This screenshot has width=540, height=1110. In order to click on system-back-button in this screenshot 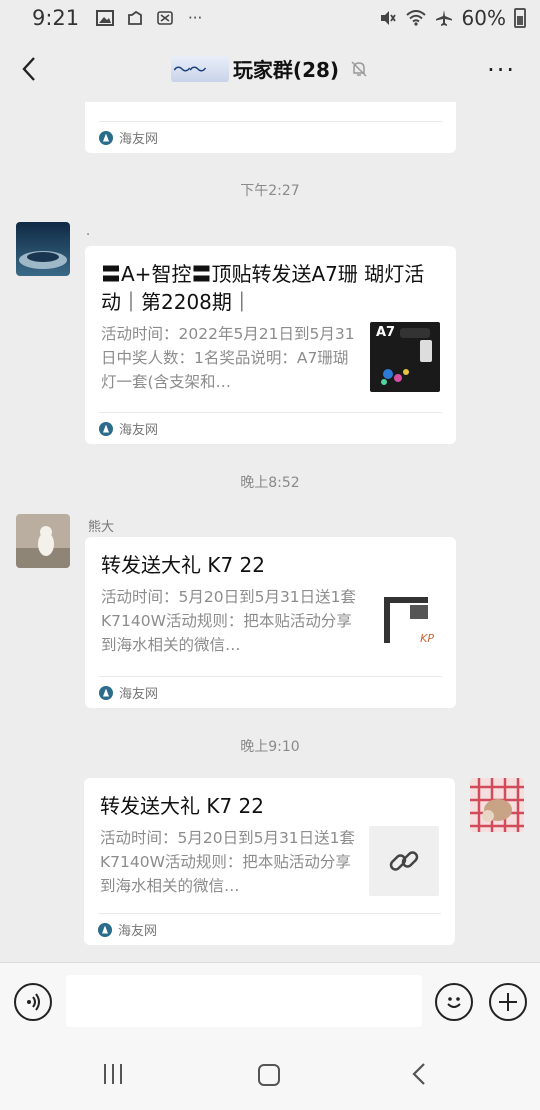, I will do `click(420, 1074)`.